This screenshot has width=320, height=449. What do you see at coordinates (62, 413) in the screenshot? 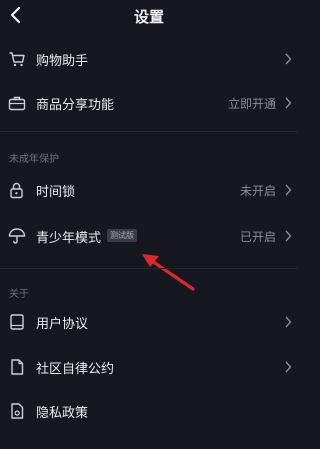
I see `menu-item-label: 隐私政策` at bounding box center [62, 413].